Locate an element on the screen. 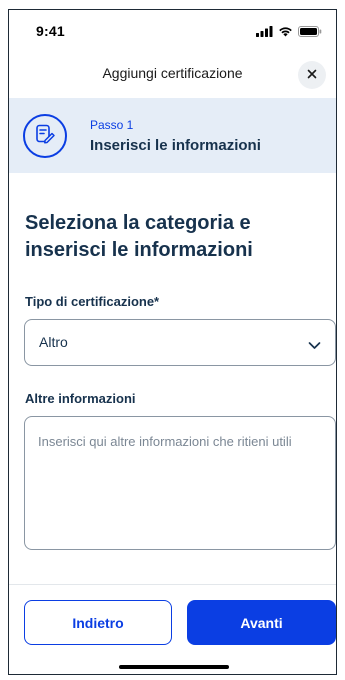 Image resolution: width=345 pixels, height=680 pixels. page-title: Aggiungi certificazione is located at coordinates (172, 73).